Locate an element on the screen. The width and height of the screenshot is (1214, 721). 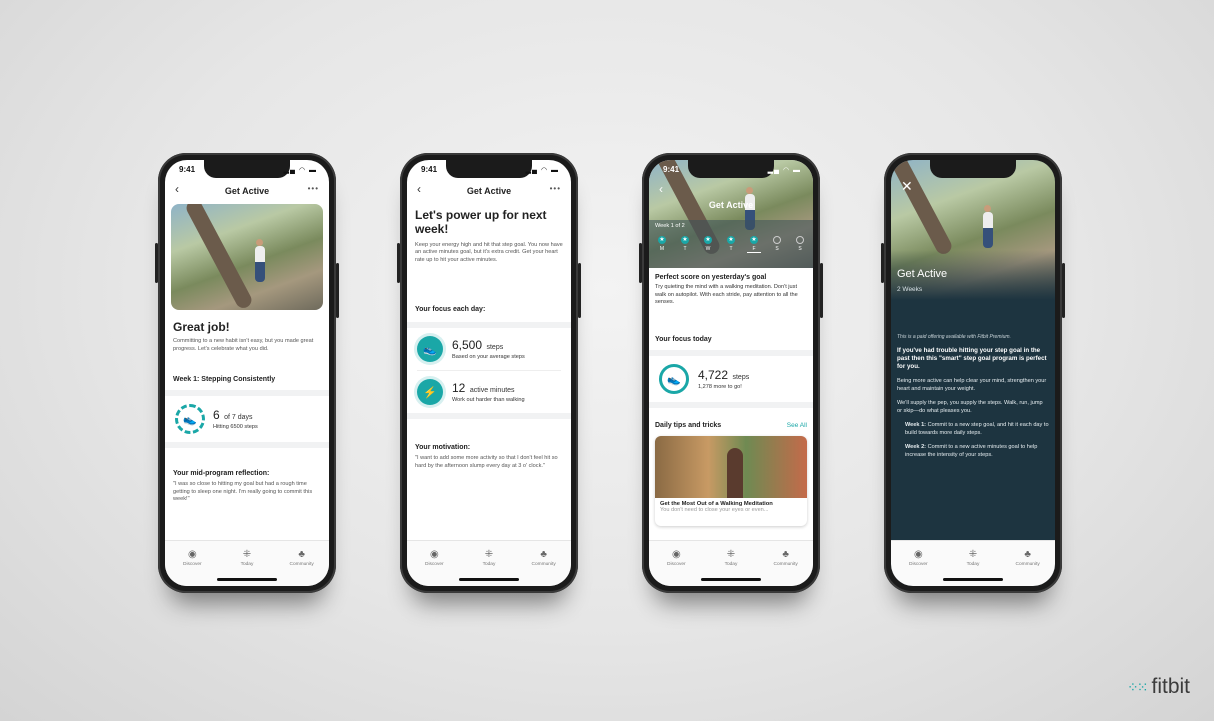
back-arrow-icon: ‹ is located at coordinates (661, 189).